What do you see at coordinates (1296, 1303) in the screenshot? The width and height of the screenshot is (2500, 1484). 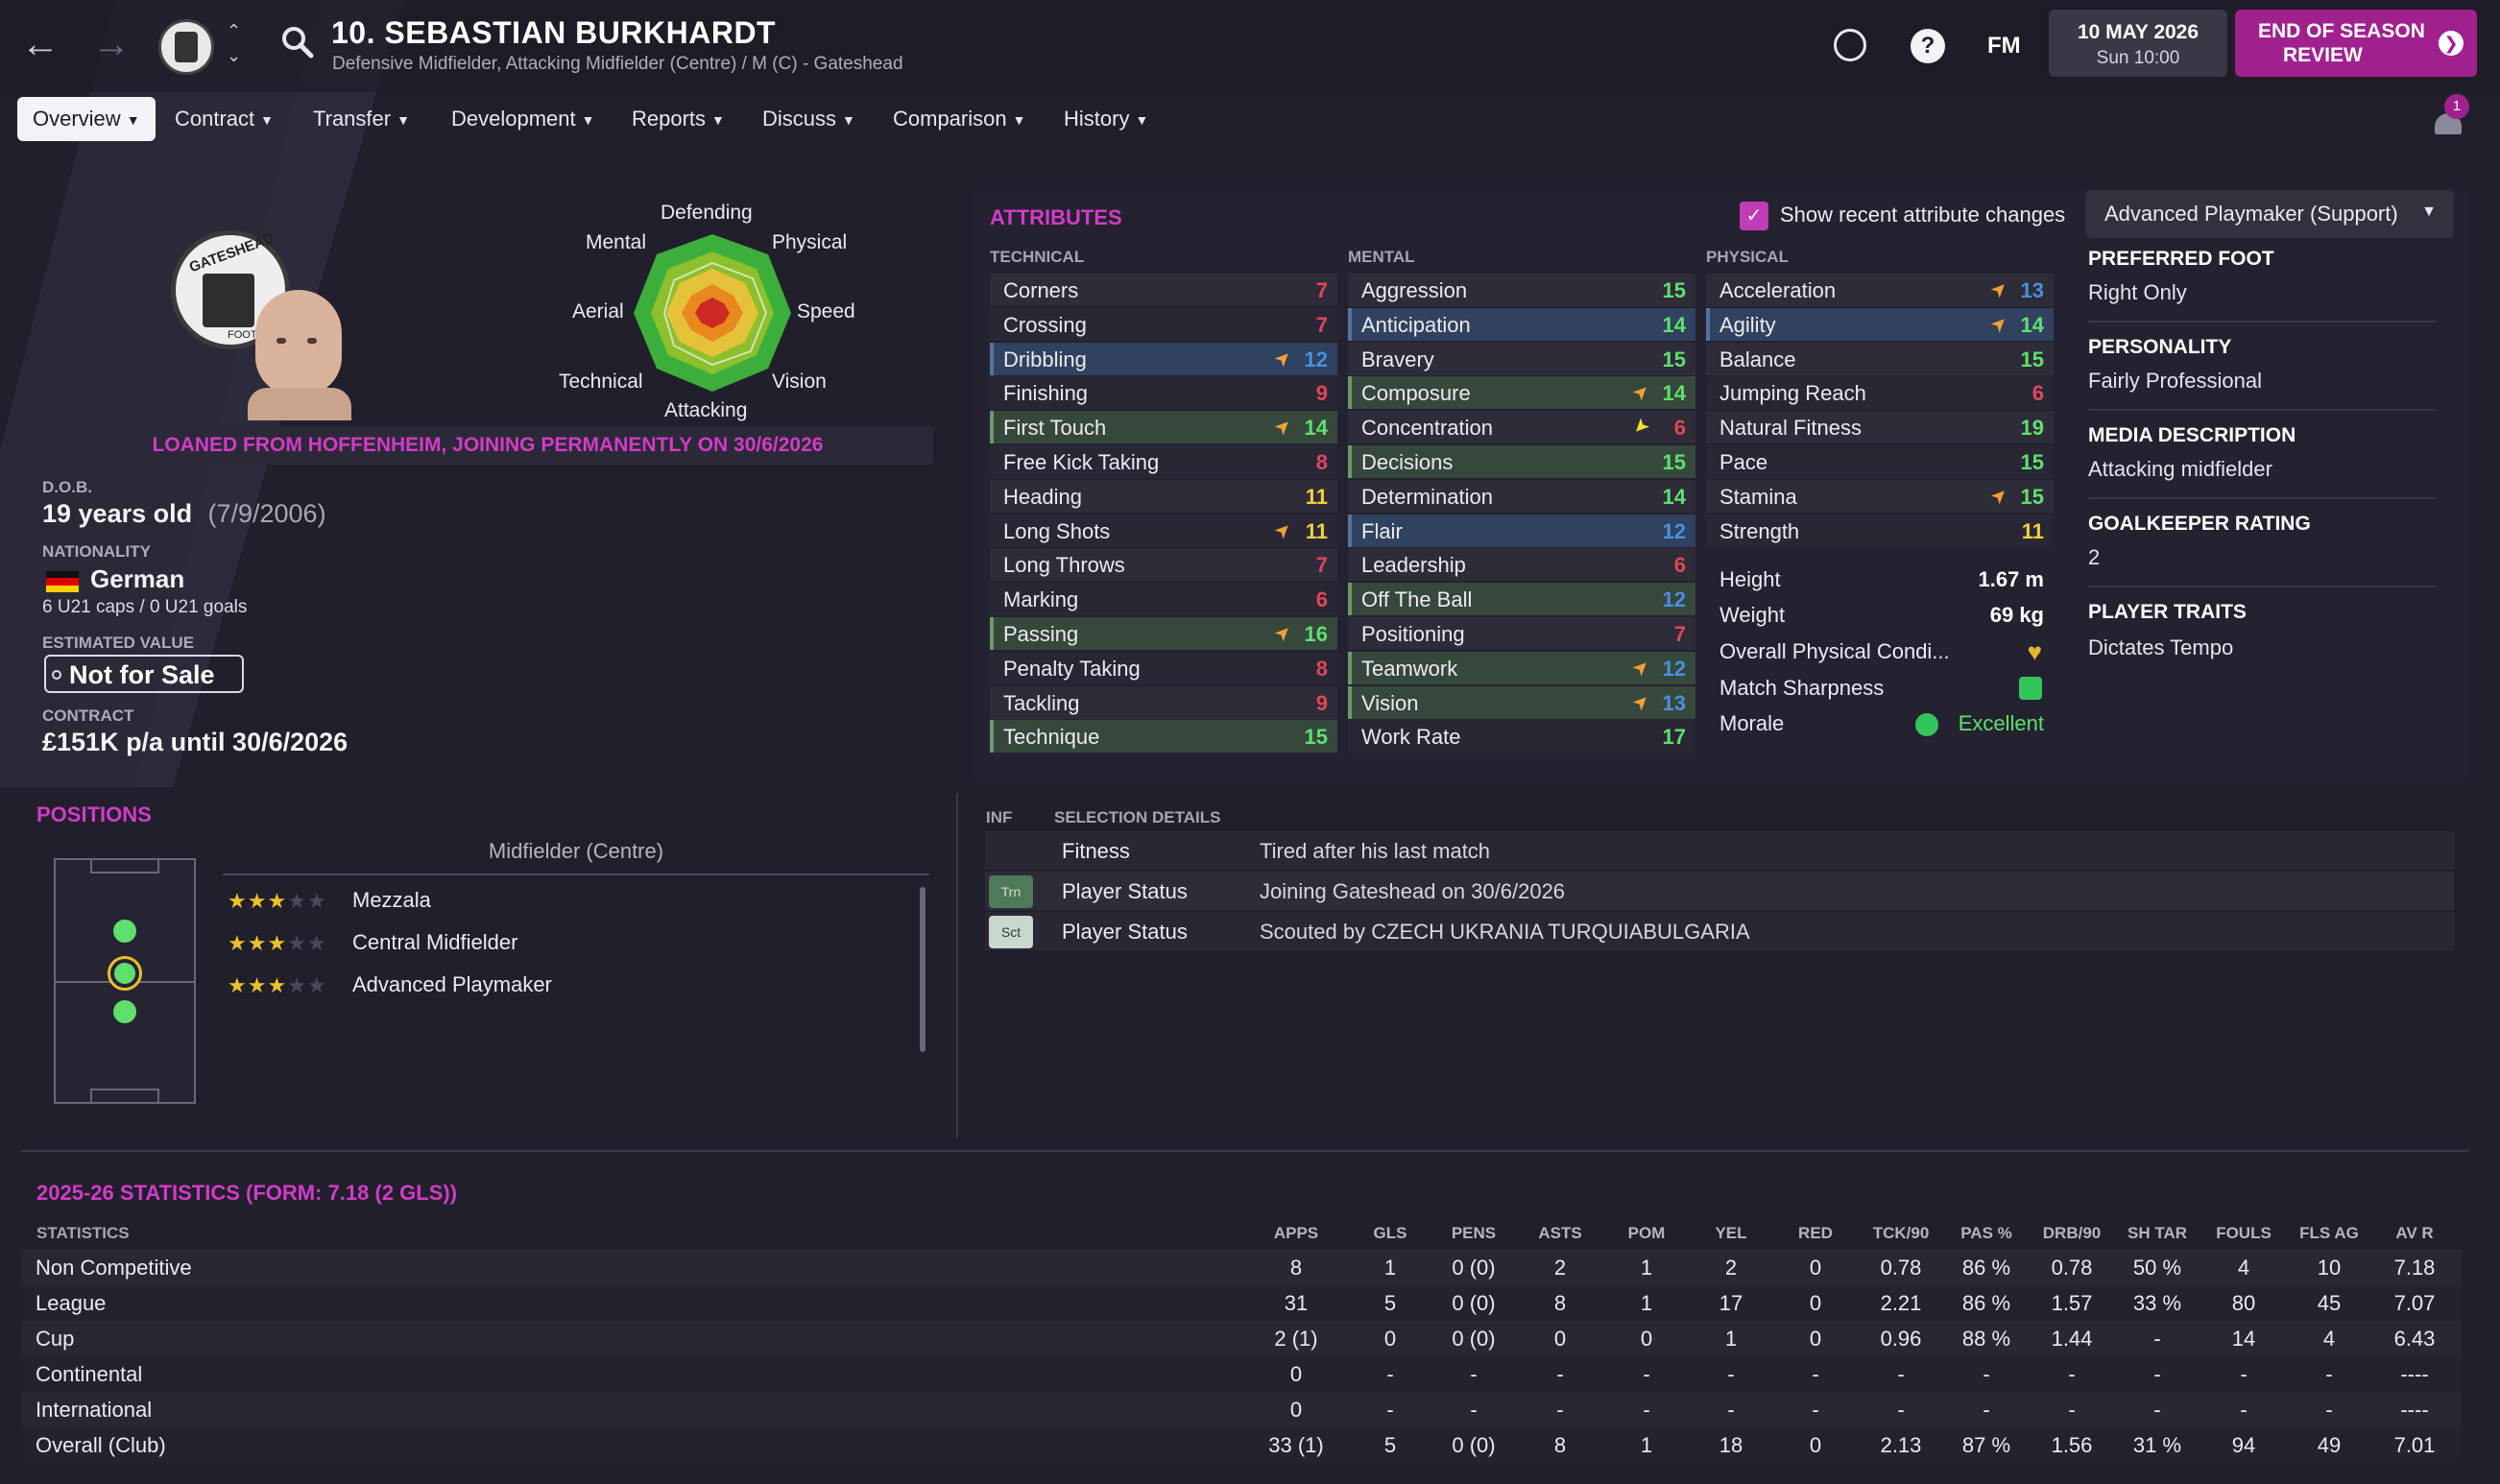 I see `stats-cell: 31` at bounding box center [1296, 1303].